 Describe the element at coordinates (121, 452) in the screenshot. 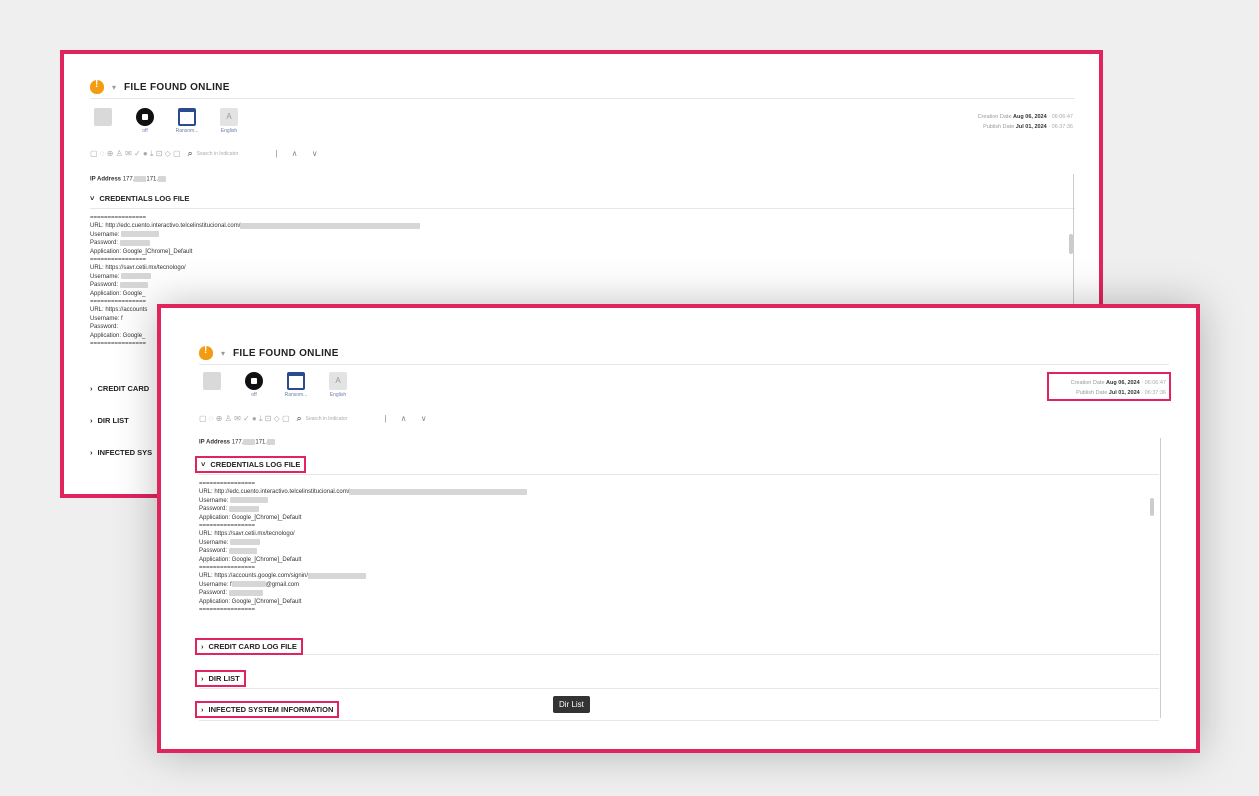

I see `section-infected: › INFECTED SYS` at that location.